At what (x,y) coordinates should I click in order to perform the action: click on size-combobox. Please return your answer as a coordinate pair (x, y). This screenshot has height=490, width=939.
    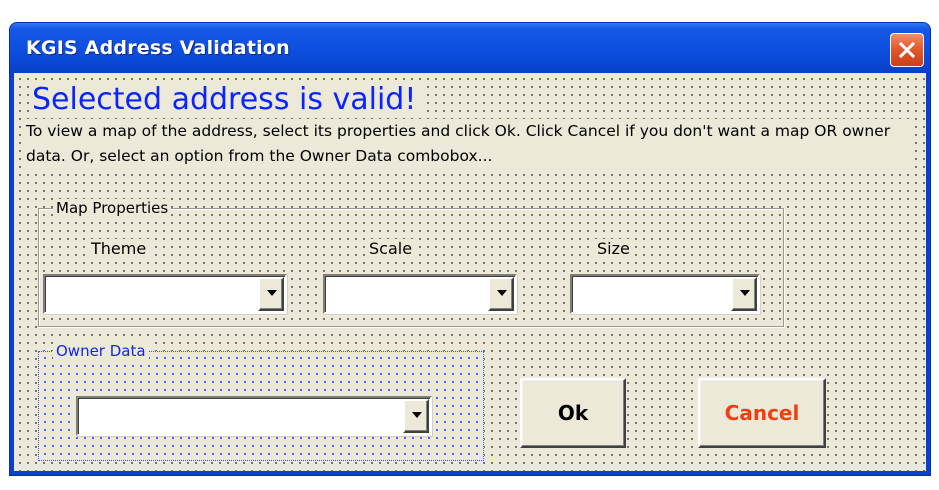
    Looking at the image, I should click on (665, 294).